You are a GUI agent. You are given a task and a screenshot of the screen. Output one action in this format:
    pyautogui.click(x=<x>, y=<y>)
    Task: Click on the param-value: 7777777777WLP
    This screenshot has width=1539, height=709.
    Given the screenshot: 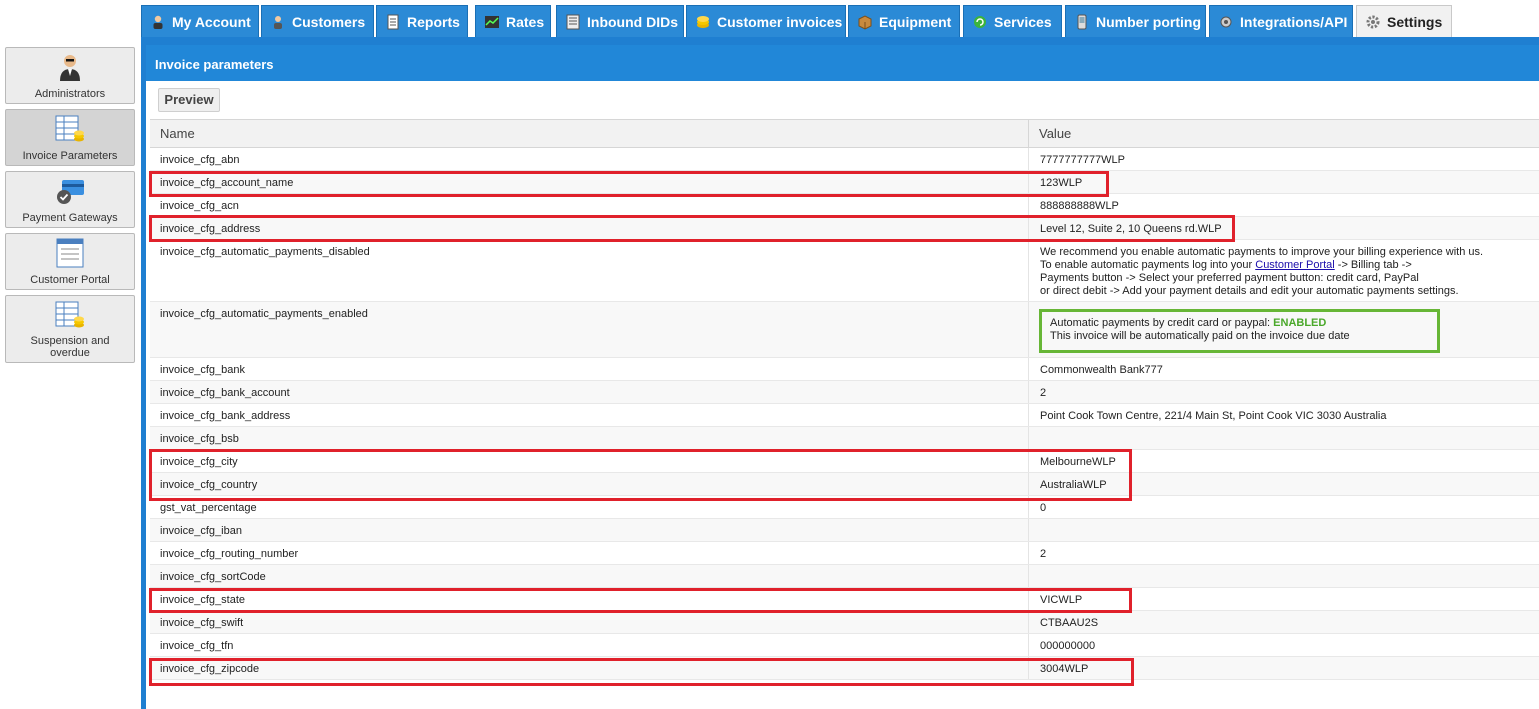 What is the action you would take?
    pyautogui.click(x=1284, y=159)
    